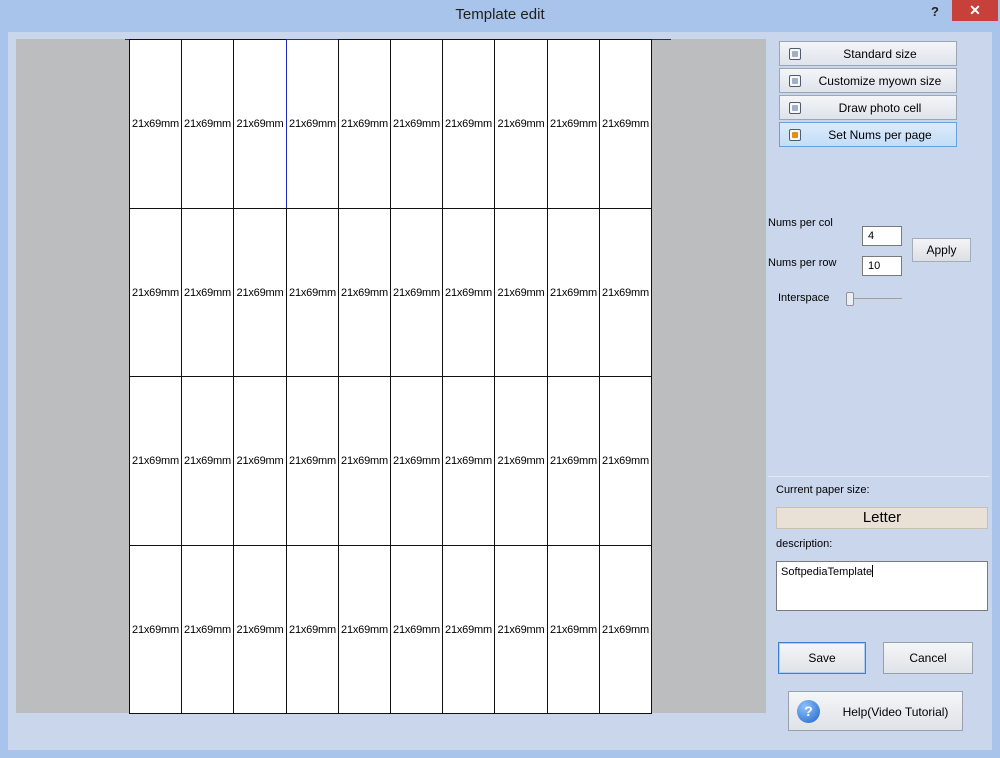 The image size is (1000, 758). What do you see at coordinates (800, 223) in the screenshot?
I see `nums-per-col-label: Nums per col` at bounding box center [800, 223].